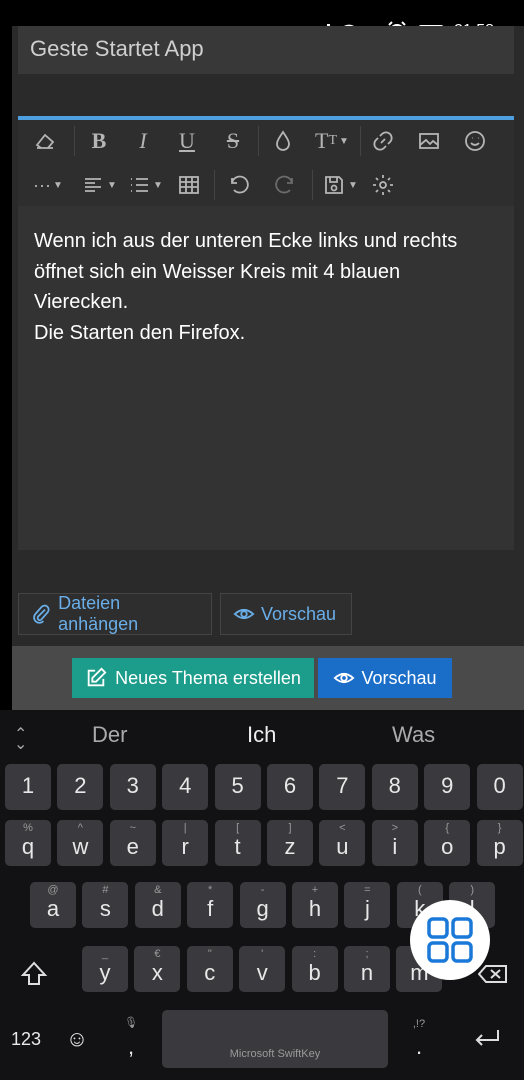 Image resolution: width=524 pixels, height=1080 pixels. I want to click on image-icon, so click(429, 141).